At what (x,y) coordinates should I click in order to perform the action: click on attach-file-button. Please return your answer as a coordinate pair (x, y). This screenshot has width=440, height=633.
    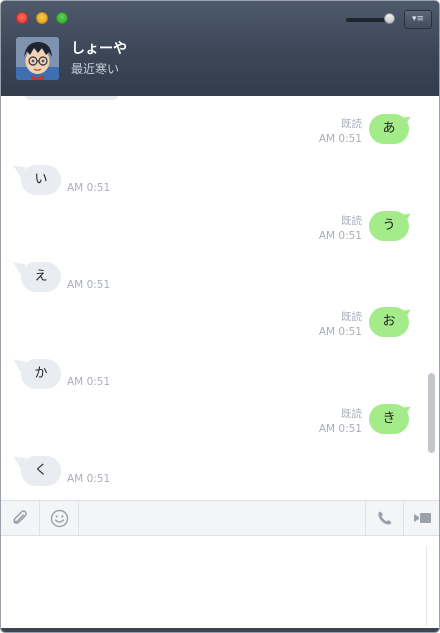
    Looking at the image, I should click on (20, 518).